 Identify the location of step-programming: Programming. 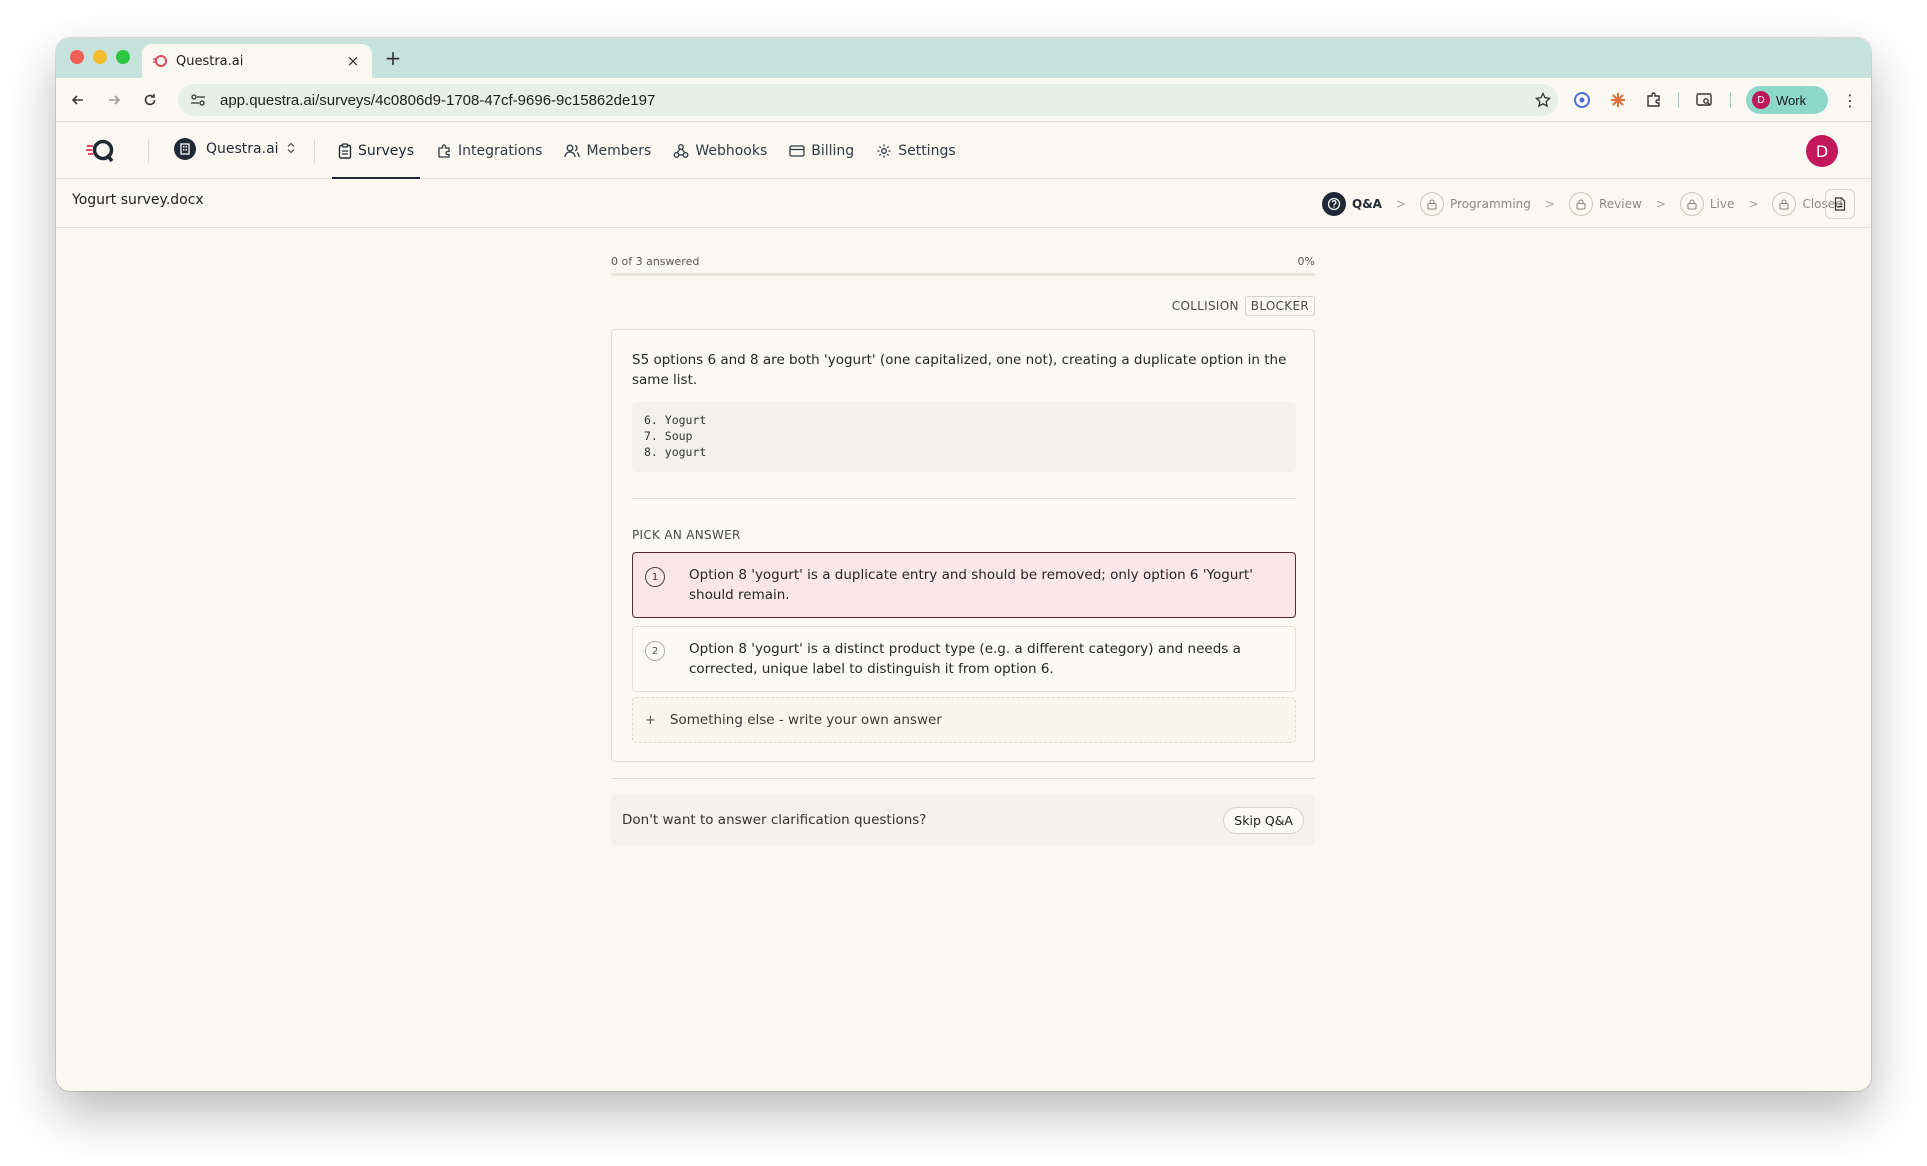
(1475, 204).